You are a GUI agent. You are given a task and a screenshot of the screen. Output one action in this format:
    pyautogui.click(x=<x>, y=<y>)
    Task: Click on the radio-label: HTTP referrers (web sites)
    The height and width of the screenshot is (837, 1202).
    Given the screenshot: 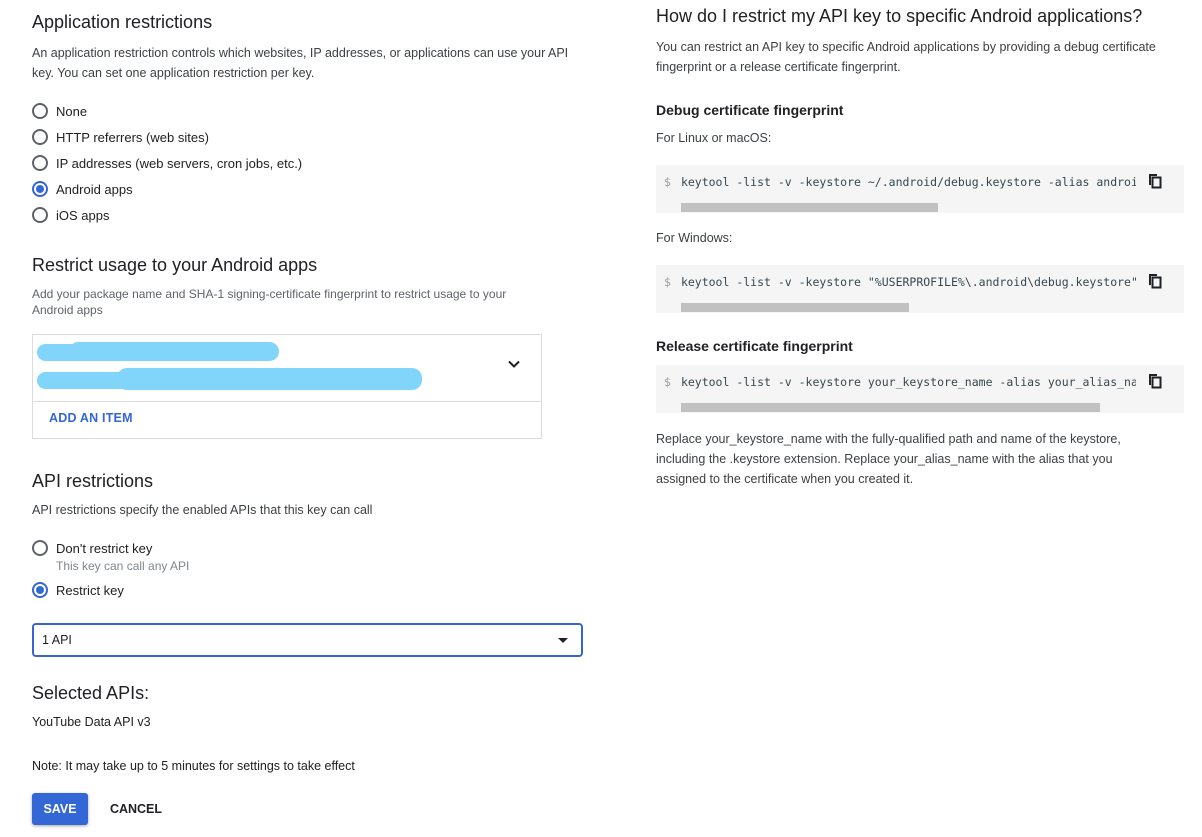 What is the action you would take?
    pyautogui.click(x=132, y=137)
    